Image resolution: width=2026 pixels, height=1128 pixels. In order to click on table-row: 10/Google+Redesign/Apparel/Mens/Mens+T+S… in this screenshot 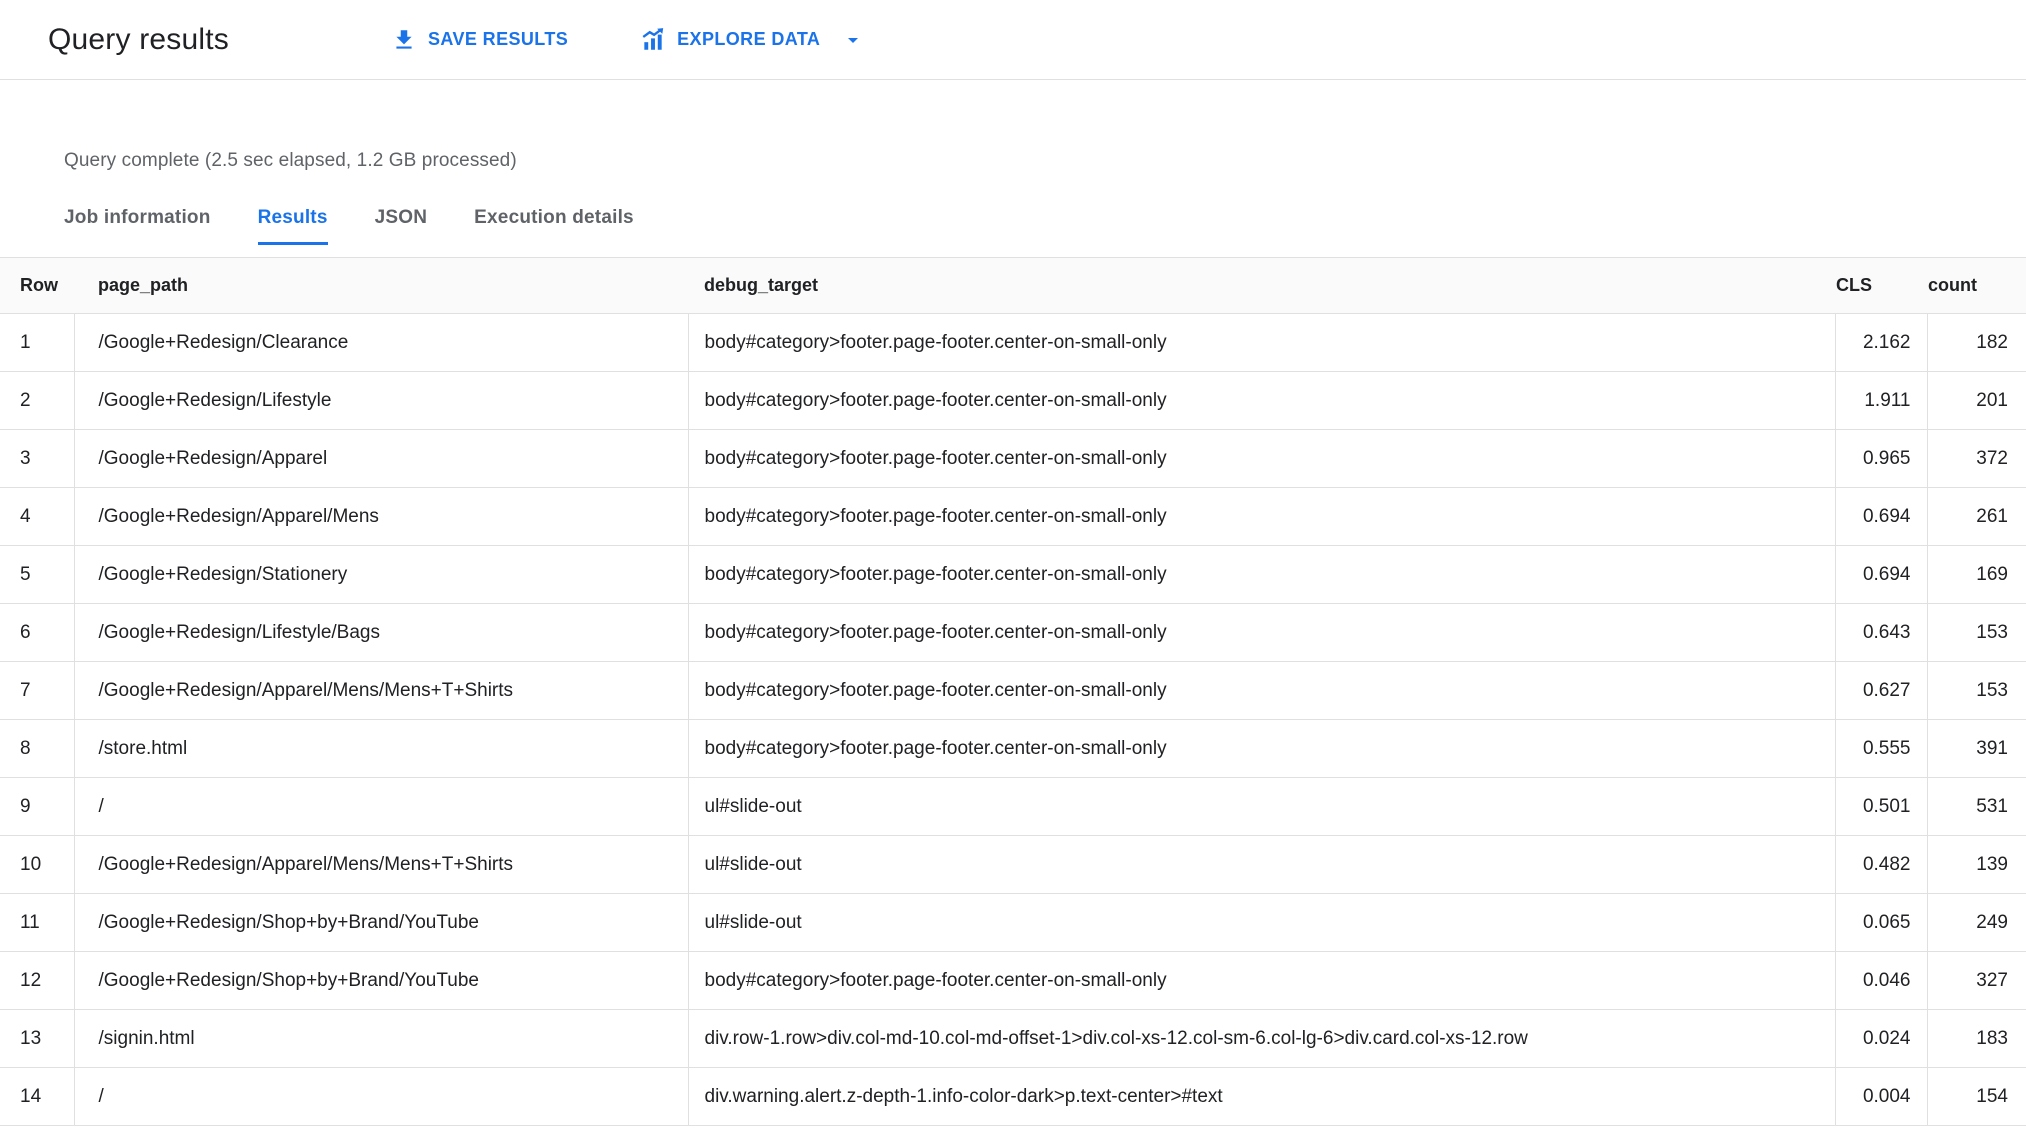, I will do `click(1013, 864)`.